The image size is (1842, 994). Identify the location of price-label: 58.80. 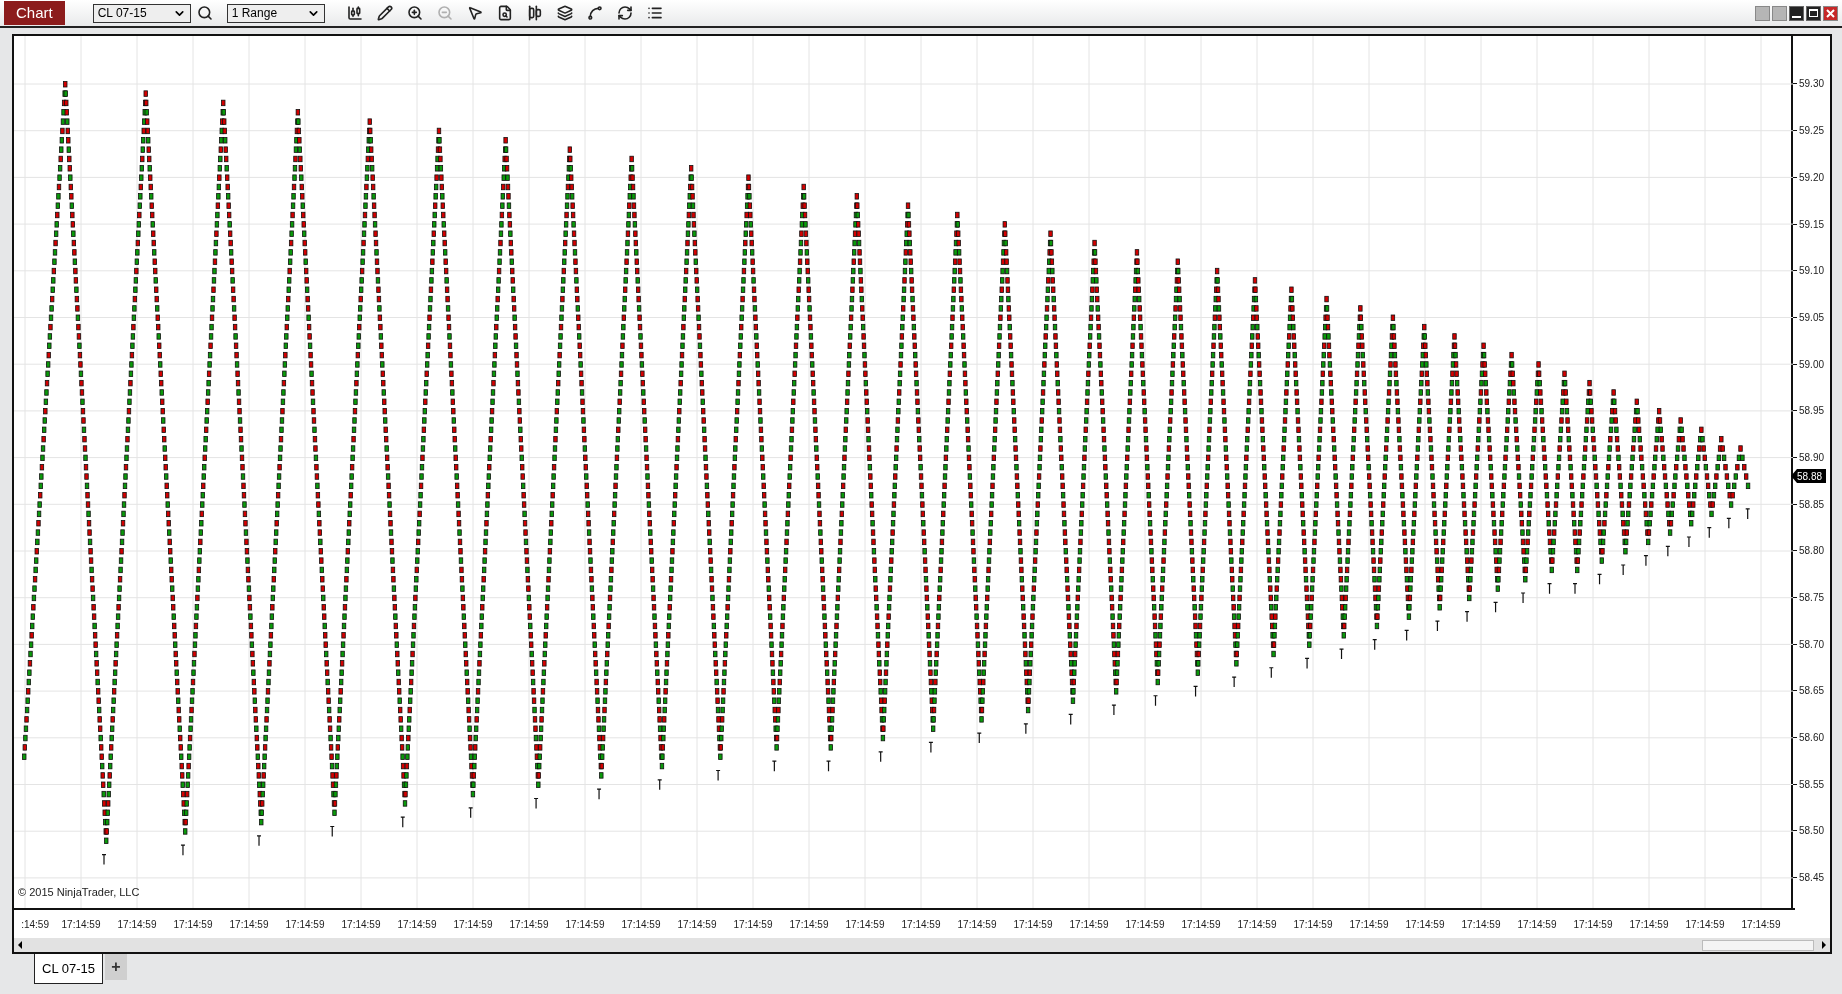
(1812, 551).